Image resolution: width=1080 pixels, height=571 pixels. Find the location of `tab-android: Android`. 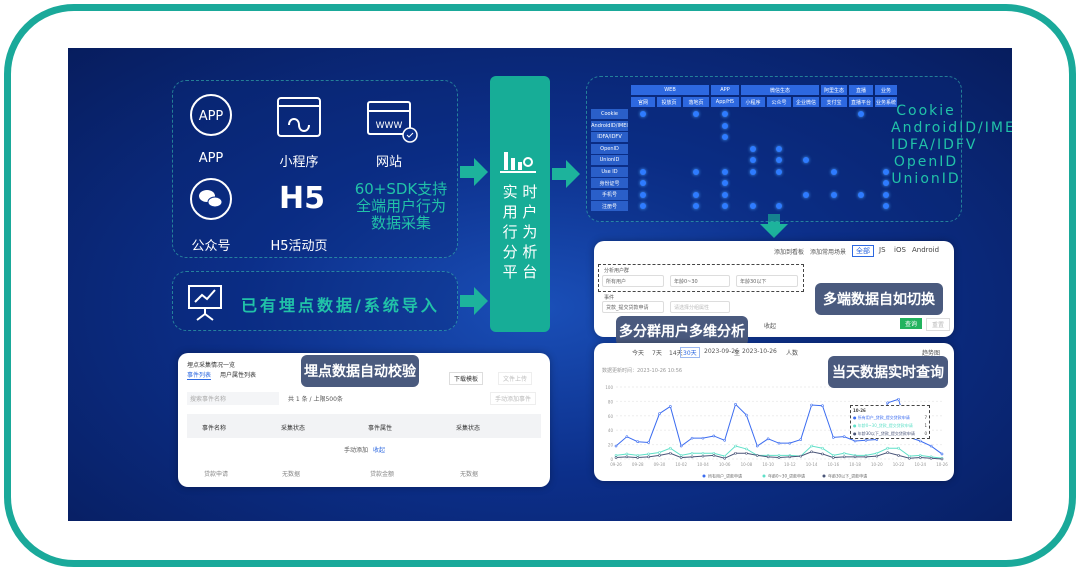

tab-android: Android is located at coordinates (925, 250).